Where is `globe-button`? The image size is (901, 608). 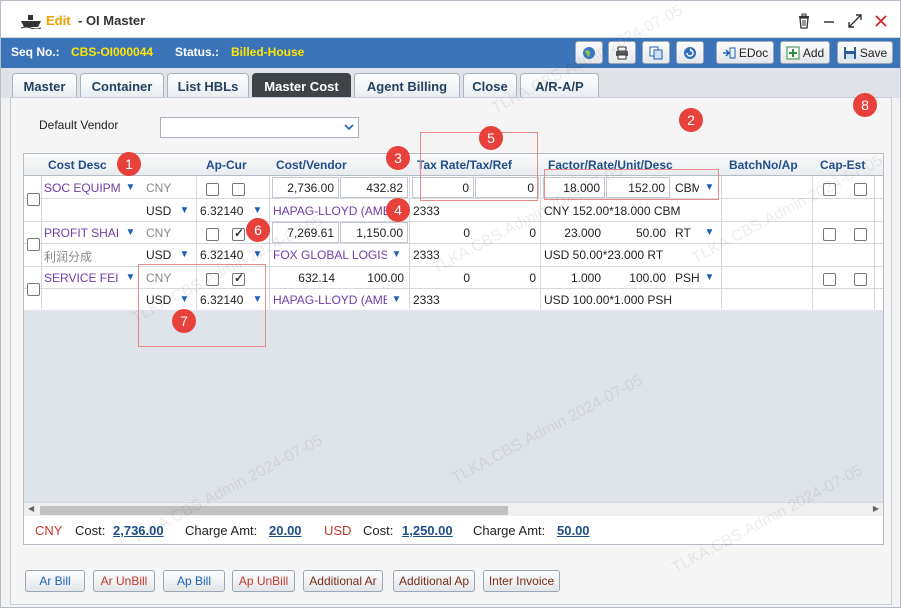 globe-button is located at coordinates (589, 52).